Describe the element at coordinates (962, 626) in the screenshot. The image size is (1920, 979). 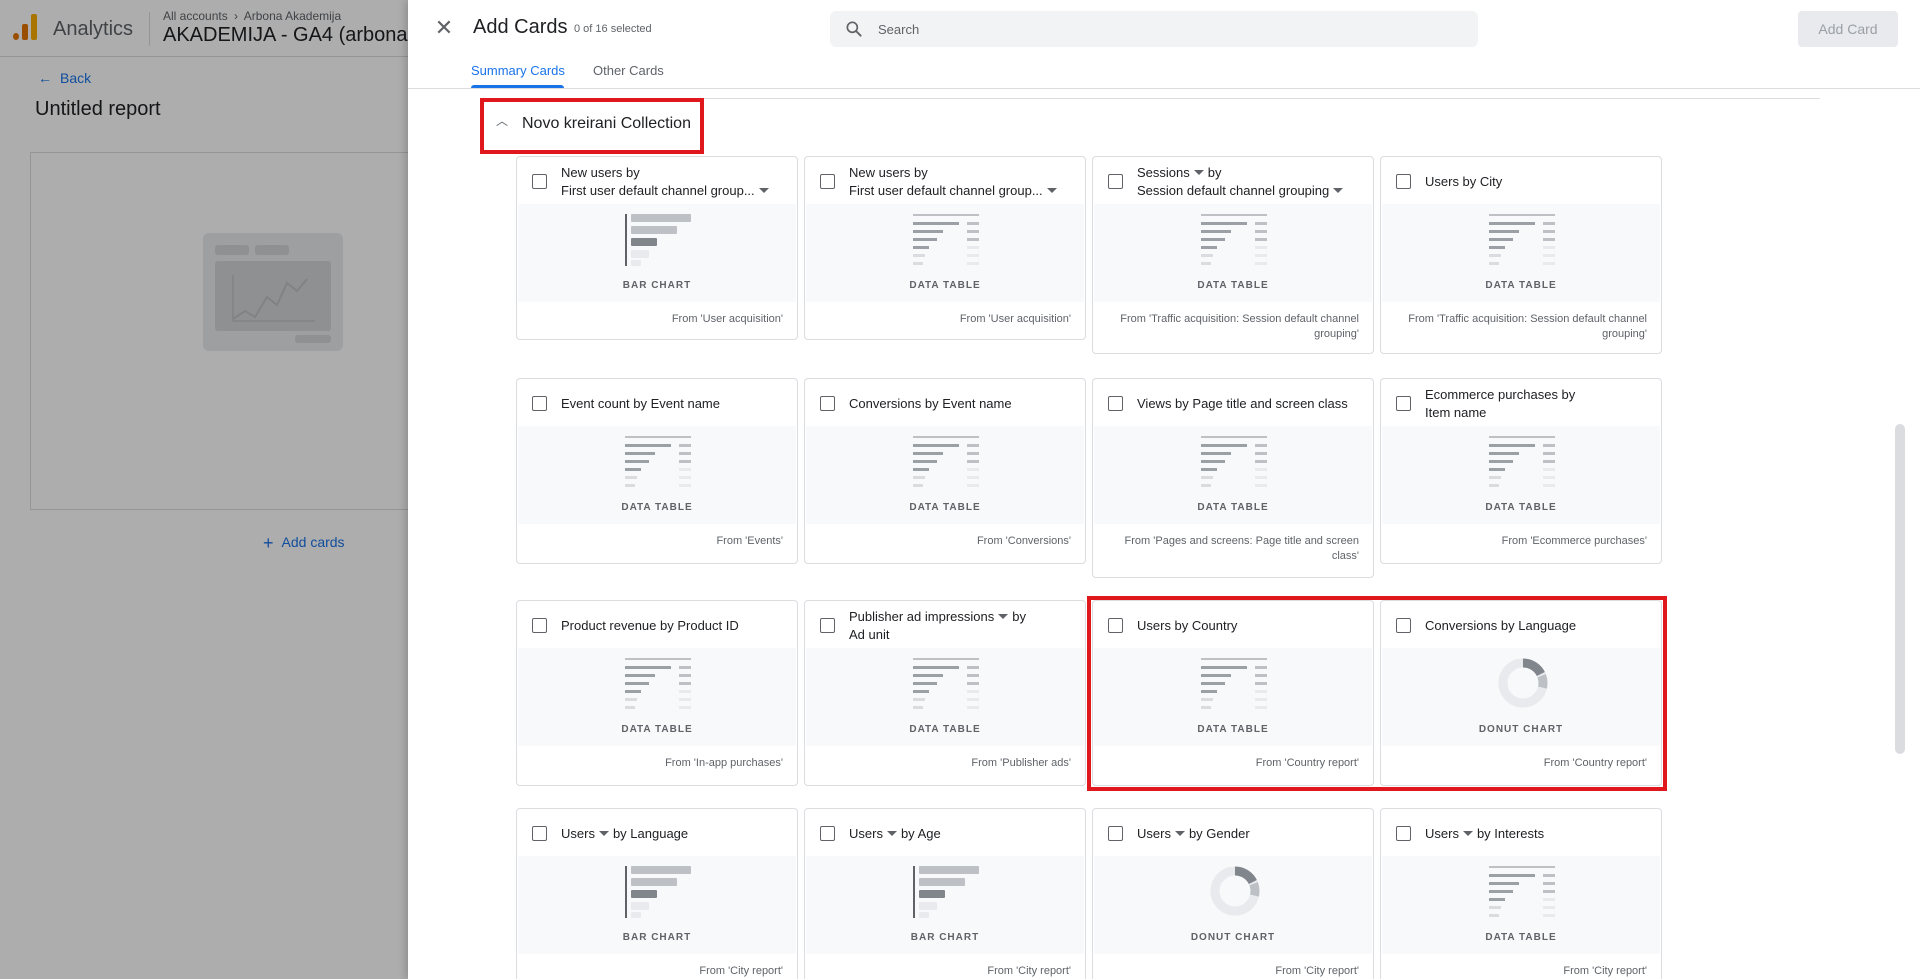
I see `card-title: Publisher ad impressions by Ad unit` at that location.